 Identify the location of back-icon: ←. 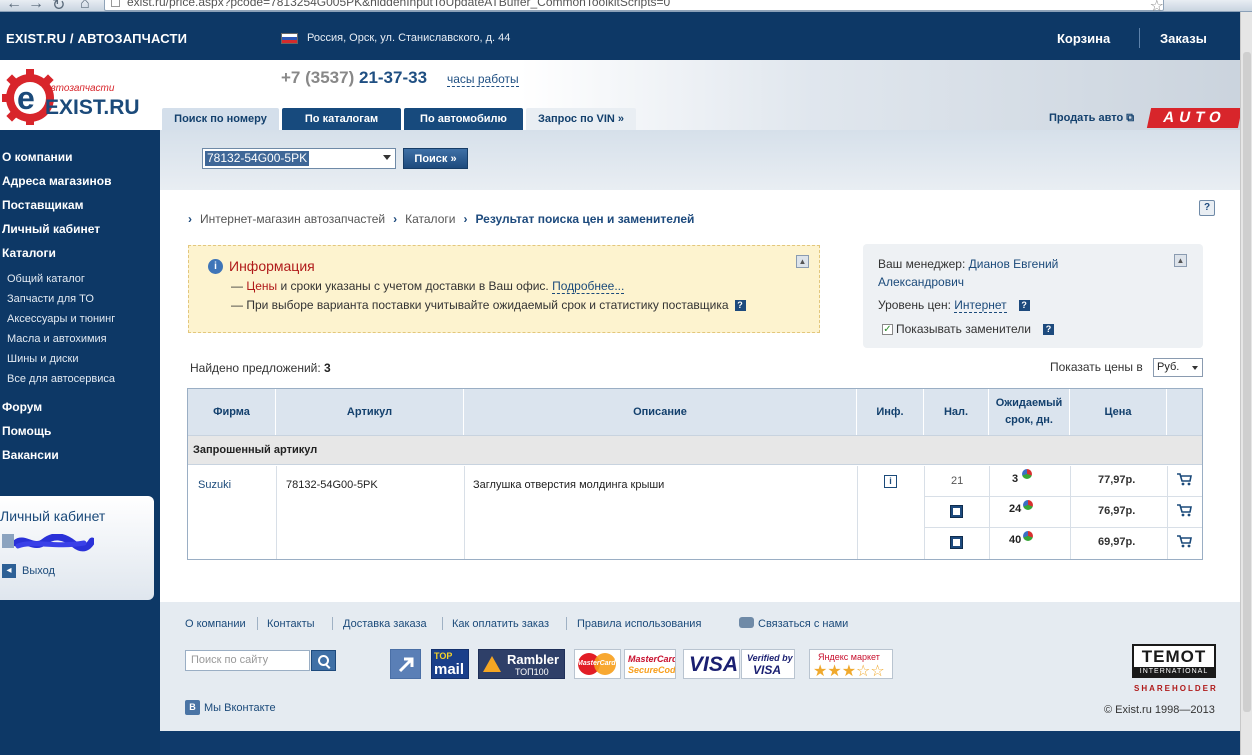
(14, 5).